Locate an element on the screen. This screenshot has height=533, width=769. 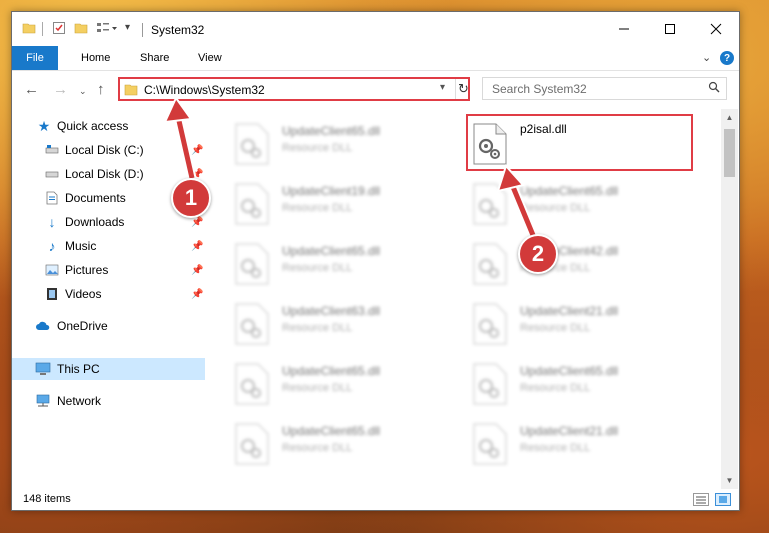
documents-icon is located at coordinates (52, 198).